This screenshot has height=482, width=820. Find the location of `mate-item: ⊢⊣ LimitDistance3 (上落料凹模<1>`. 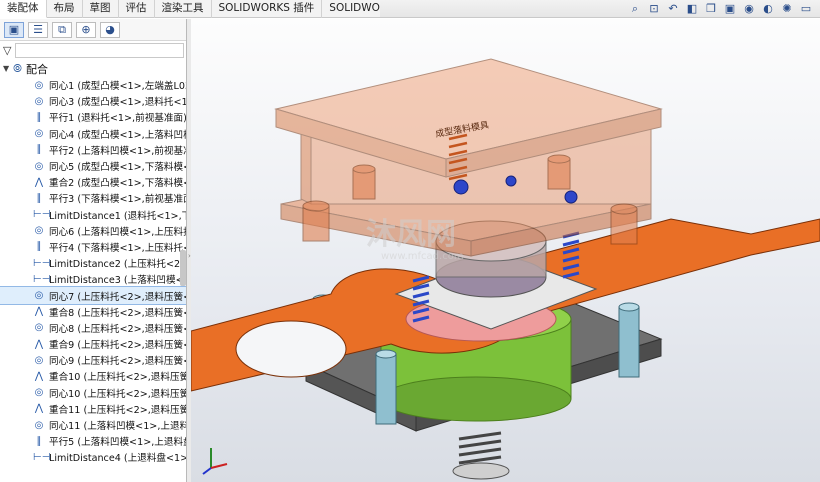

mate-item: ⊢⊣ LimitDistance3 (上落料凹模<1> is located at coordinates (93, 279).